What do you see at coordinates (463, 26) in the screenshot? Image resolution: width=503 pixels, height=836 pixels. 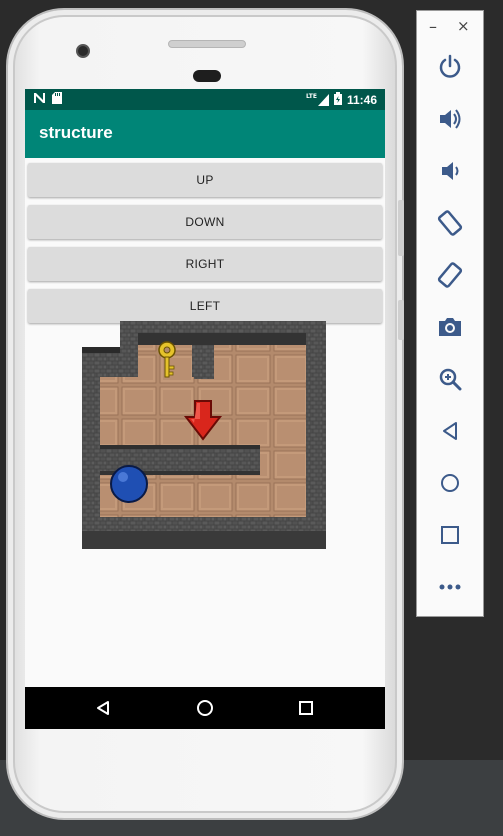 I see `close-button: ×` at bounding box center [463, 26].